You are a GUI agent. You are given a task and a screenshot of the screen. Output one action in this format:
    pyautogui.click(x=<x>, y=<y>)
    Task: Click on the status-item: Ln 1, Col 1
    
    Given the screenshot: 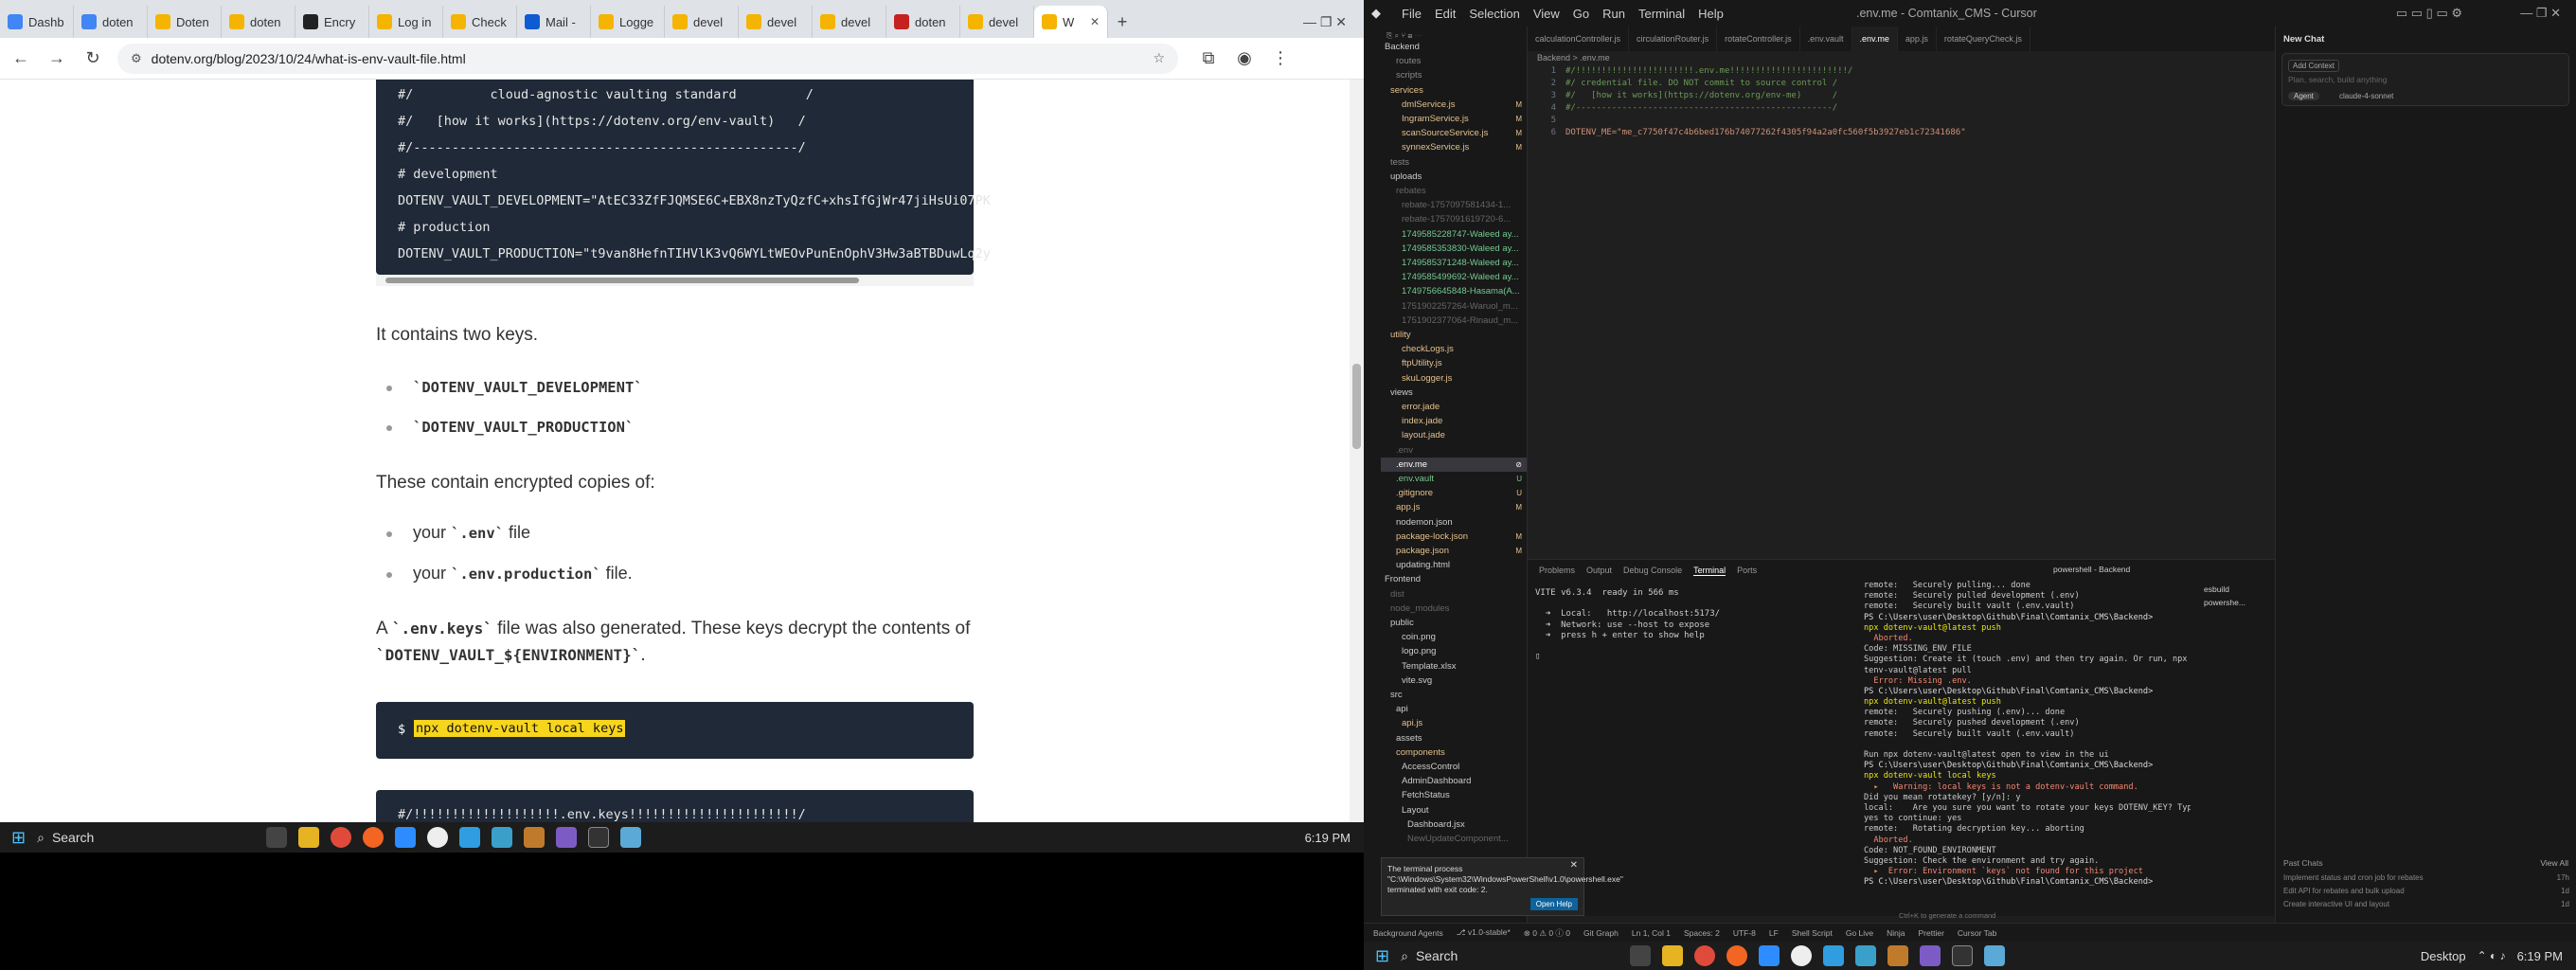 What is the action you would take?
    pyautogui.click(x=1651, y=933)
    